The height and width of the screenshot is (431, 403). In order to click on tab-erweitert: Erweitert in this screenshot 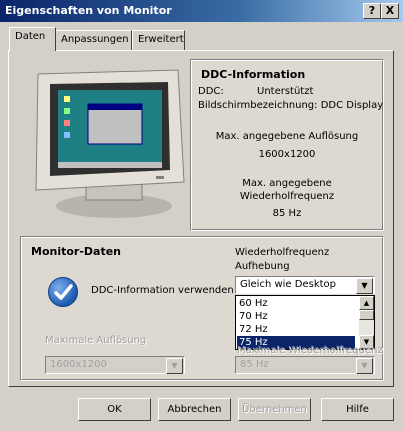, I will do `click(158, 40)`.